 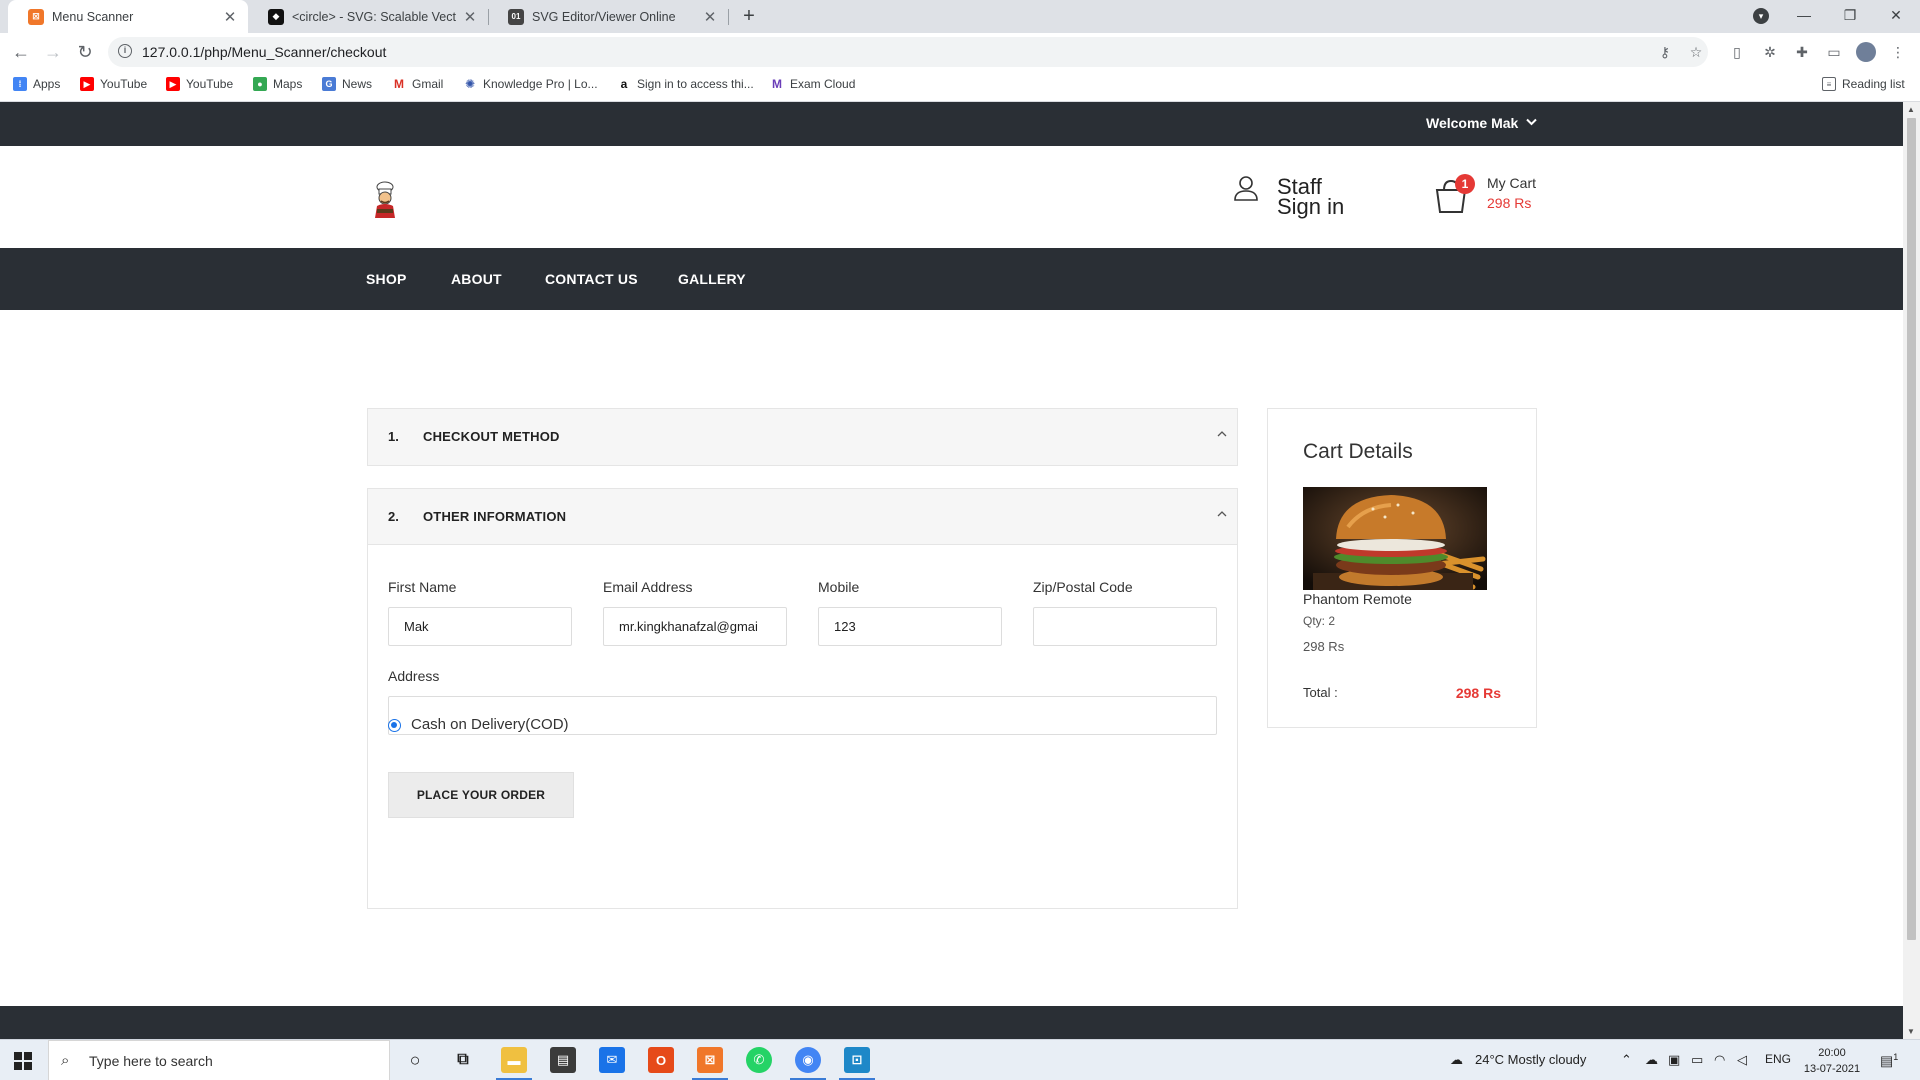 I want to click on mobile-label: Mobile, so click(x=839, y=587).